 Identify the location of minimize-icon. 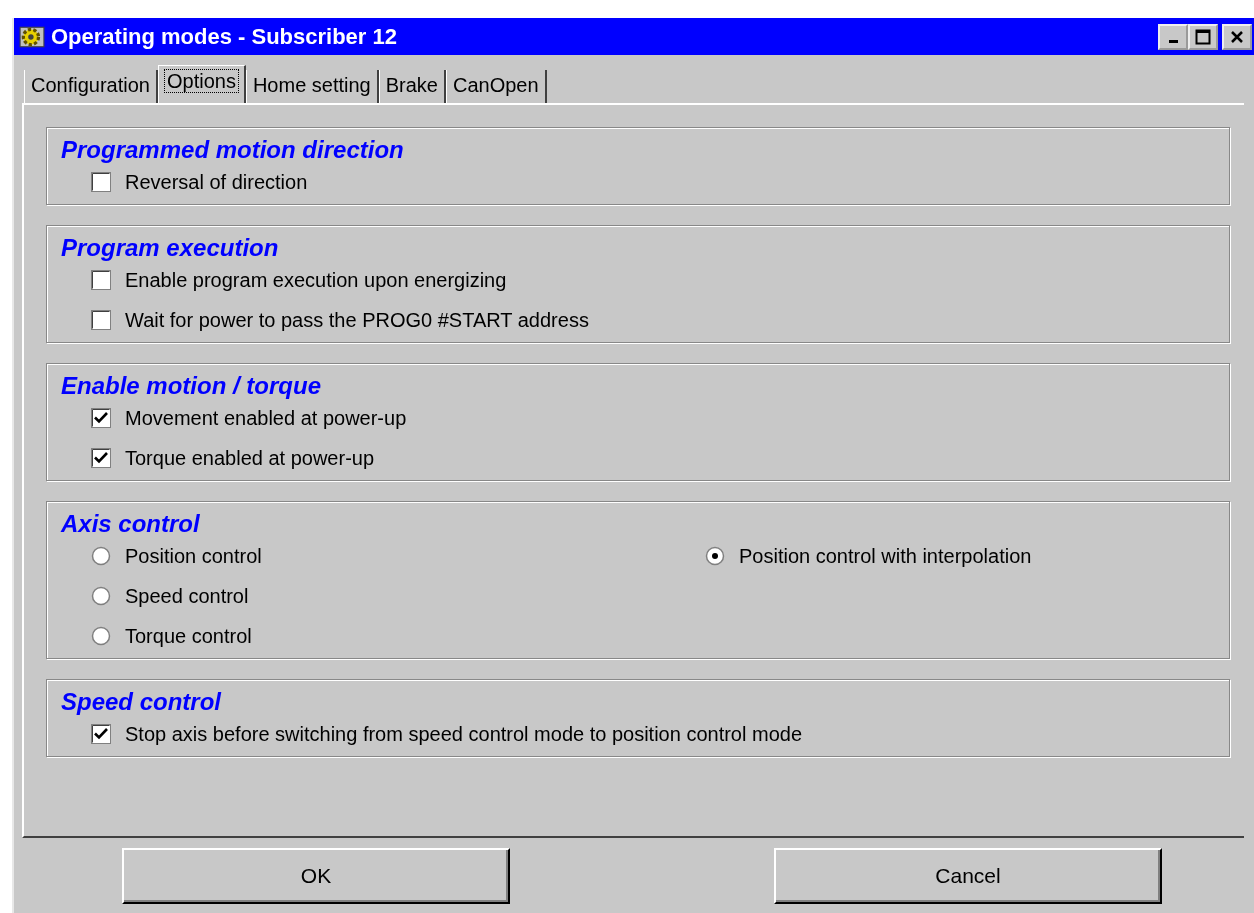
(1173, 41).